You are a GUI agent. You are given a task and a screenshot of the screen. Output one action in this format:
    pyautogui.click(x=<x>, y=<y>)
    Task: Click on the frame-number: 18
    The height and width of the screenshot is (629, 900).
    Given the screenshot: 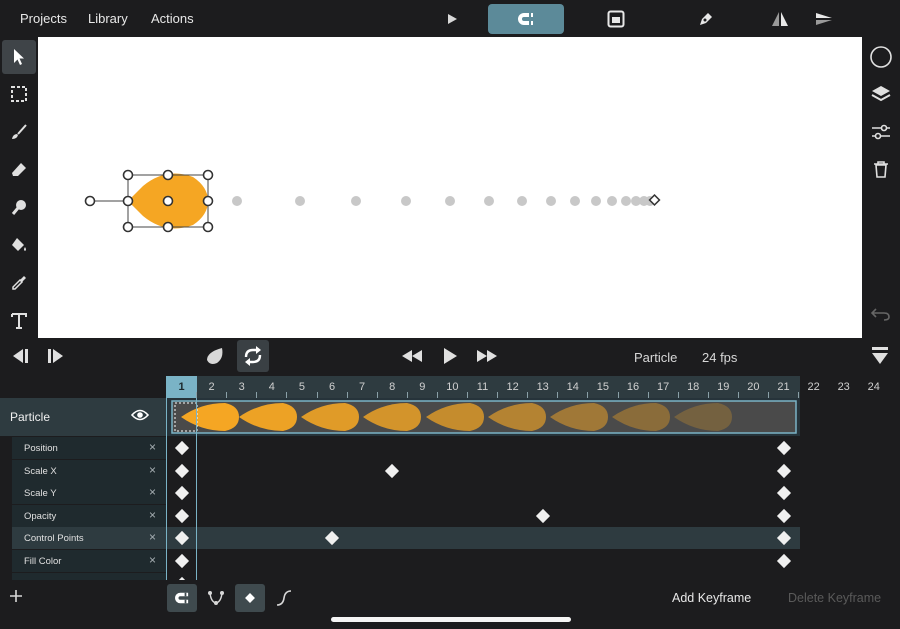 What is the action you would take?
    pyautogui.click(x=693, y=387)
    